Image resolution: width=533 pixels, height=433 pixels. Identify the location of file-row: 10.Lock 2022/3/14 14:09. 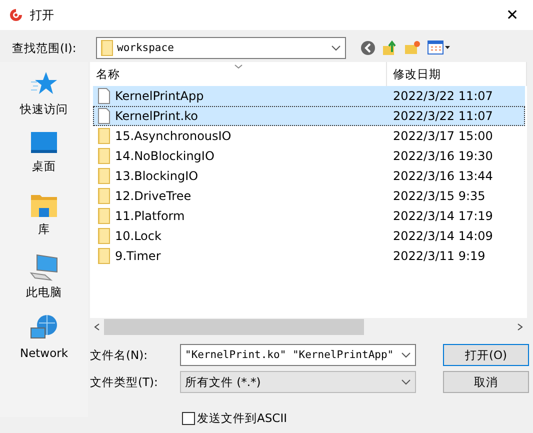
(309, 236).